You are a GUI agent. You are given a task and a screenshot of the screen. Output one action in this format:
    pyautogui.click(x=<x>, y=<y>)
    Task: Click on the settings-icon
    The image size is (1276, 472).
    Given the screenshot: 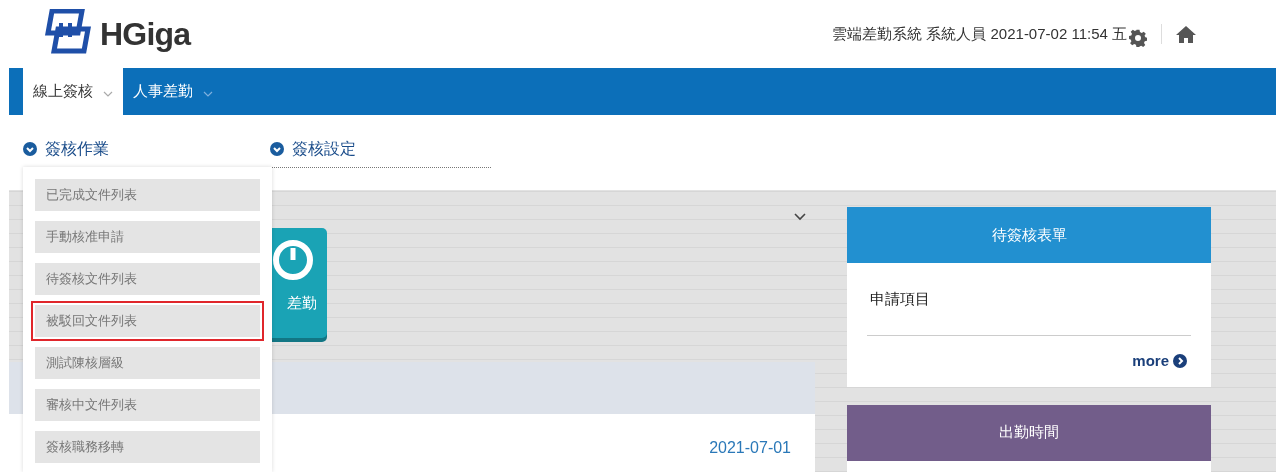 What is the action you would take?
    pyautogui.click(x=1138, y=38)
    